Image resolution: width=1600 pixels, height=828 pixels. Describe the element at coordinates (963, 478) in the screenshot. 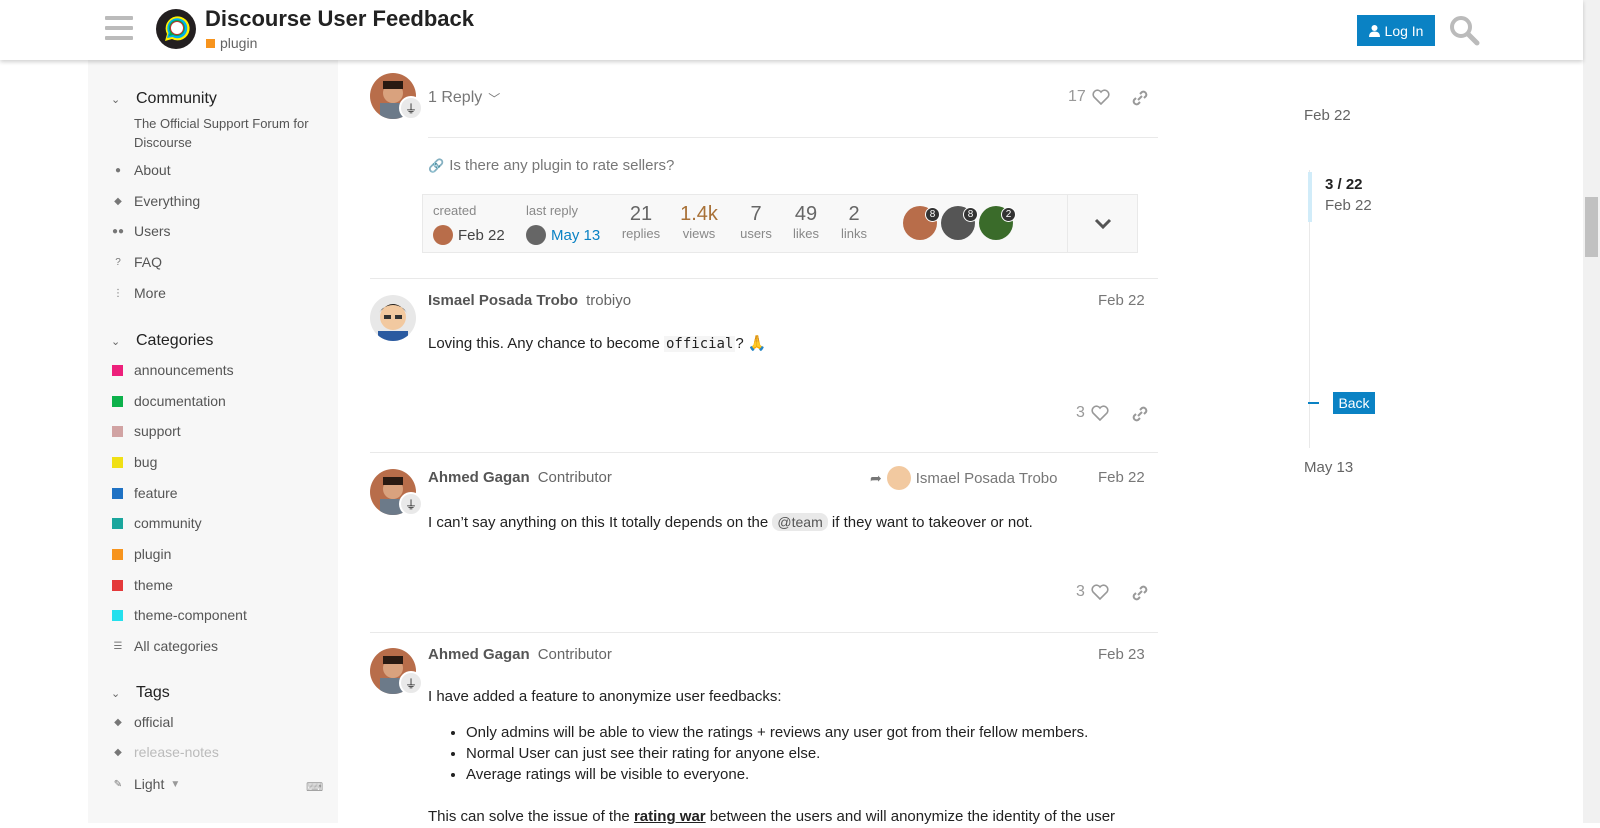

I see `reply-to-tab: ➦ Ismael Posada Trobo` at that location.